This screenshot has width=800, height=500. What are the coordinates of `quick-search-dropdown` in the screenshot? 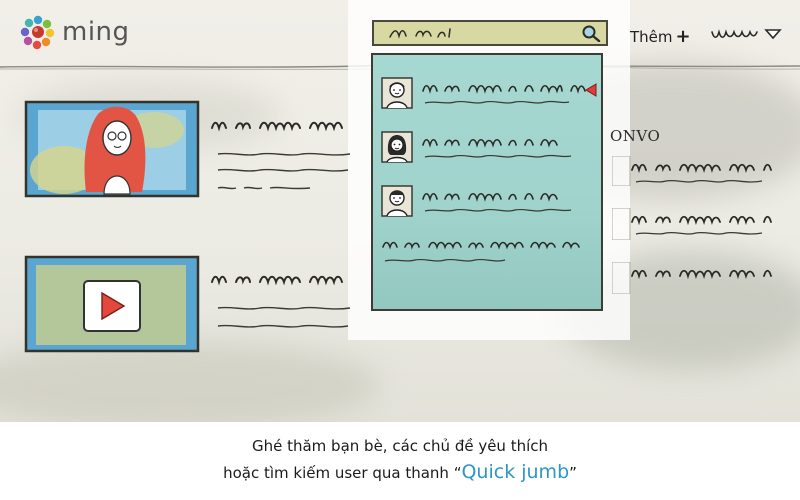 It's located at (487, 182).